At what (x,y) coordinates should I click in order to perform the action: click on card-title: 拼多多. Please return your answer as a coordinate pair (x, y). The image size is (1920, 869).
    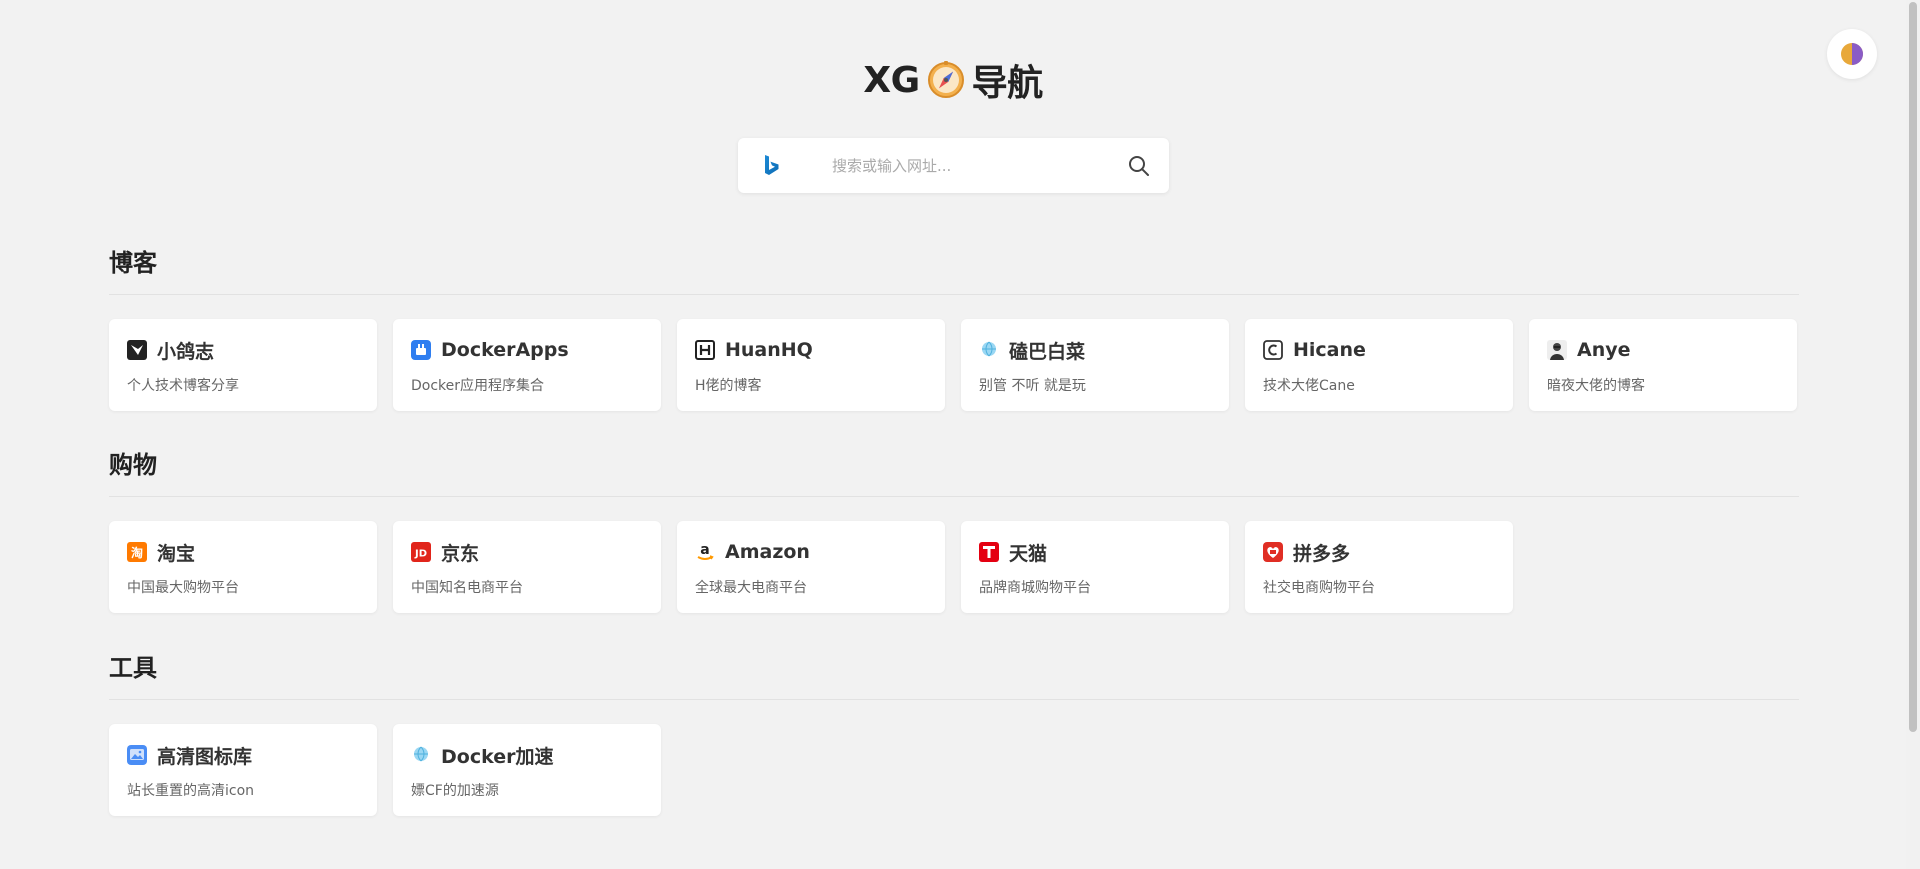
    Looking at the image, I should click on (1322, 553).